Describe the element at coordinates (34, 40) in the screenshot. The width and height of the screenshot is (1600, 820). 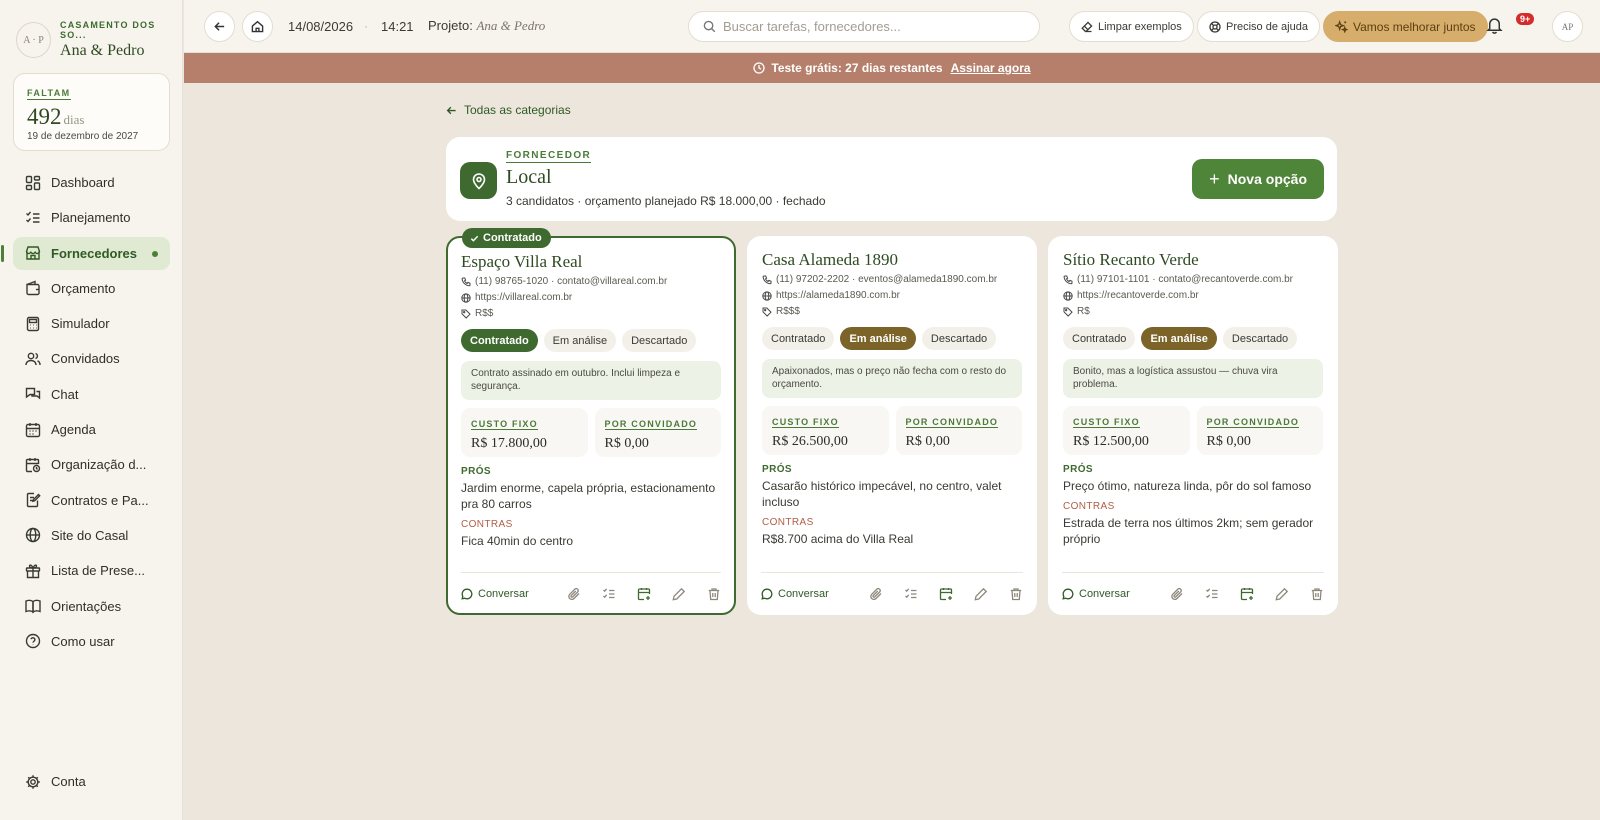
I see `brand-monogram: A · P` at that location.